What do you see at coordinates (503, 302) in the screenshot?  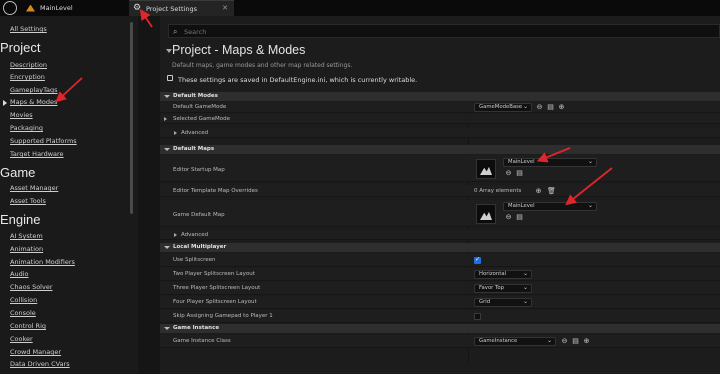 I see `four-player-layout-dropdown: Grid ⌄` at bounding box center [503, 302].